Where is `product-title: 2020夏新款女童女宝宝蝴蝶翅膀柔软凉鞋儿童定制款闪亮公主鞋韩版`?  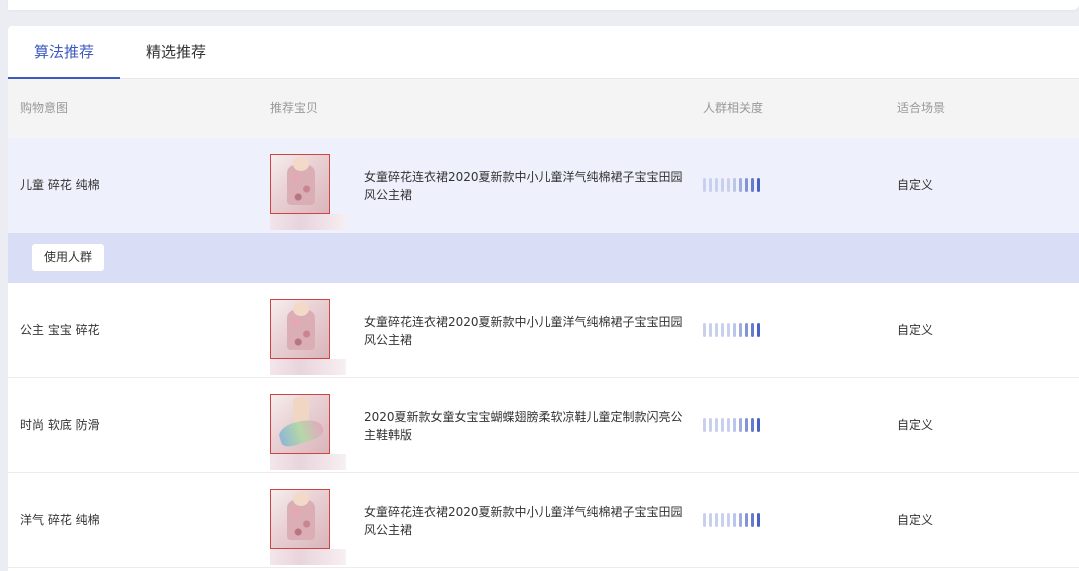 product-title: 2020夏新款女童女宝宝蝴蝶翅膀柔软凉鞋儿童定制款闪亮公主鞋韩版 is located at coordinates (524, 426).